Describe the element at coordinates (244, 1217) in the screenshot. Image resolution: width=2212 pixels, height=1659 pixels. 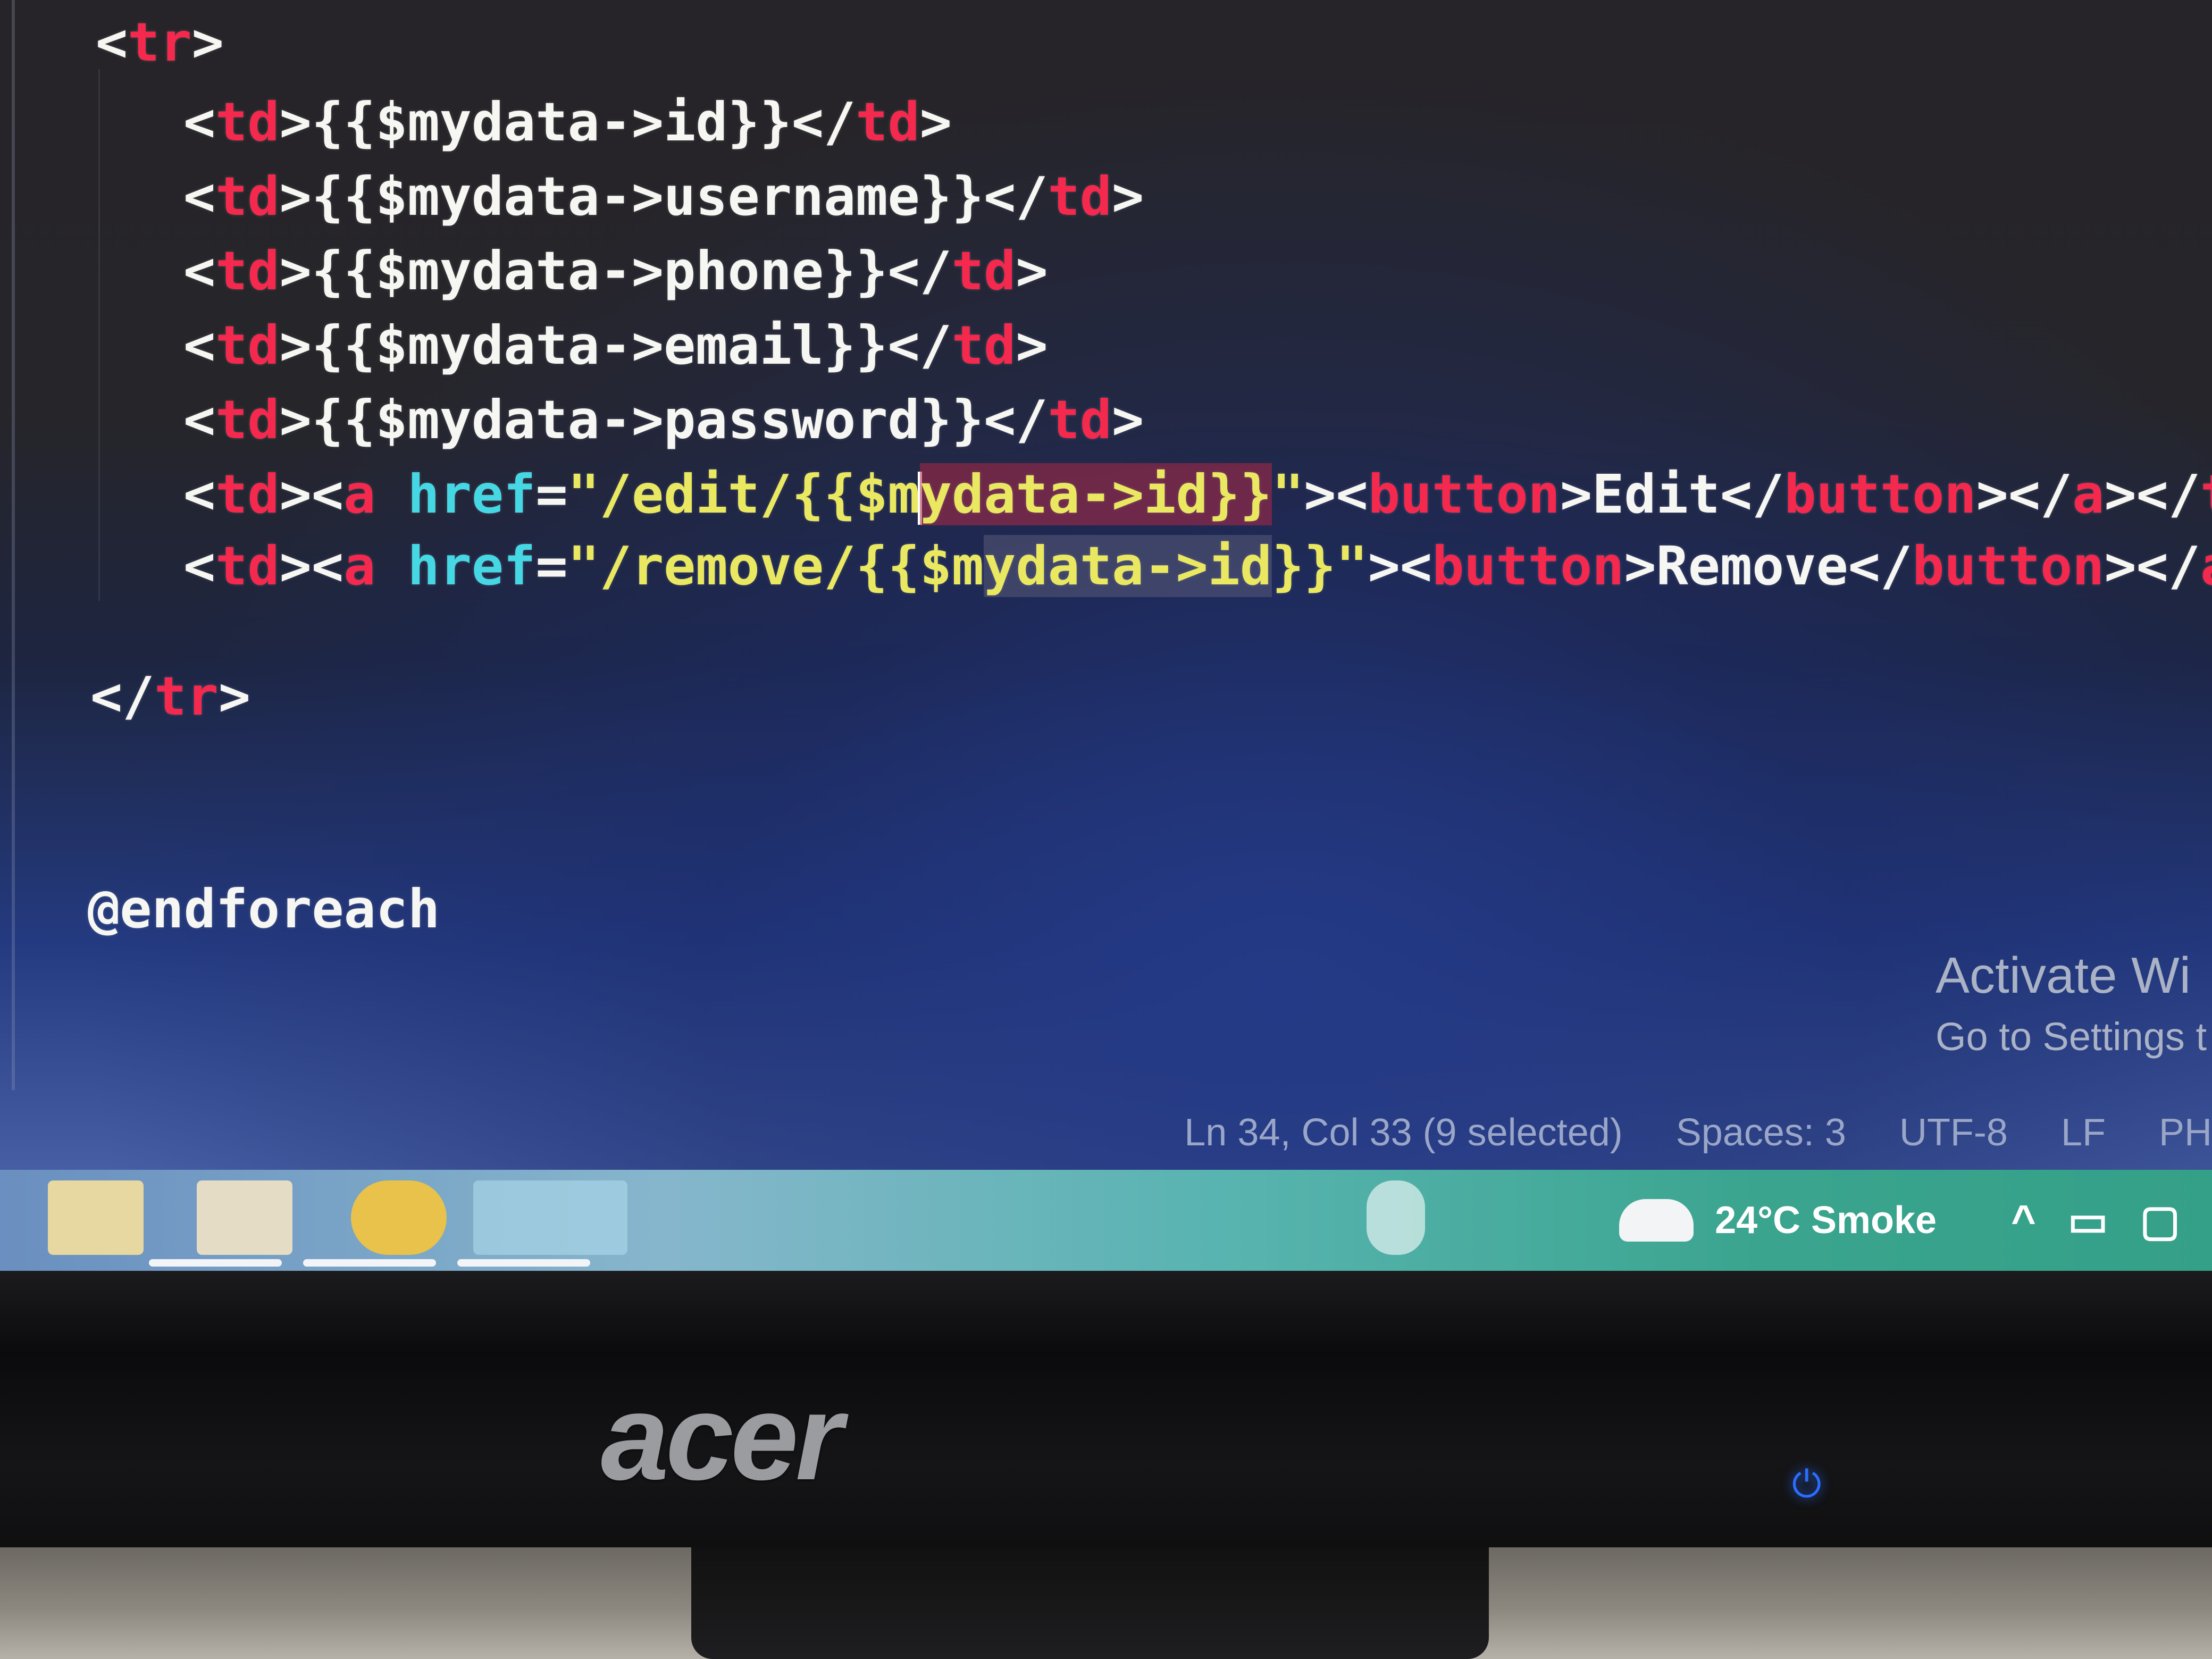
I see `briefcase-icon` at that location.